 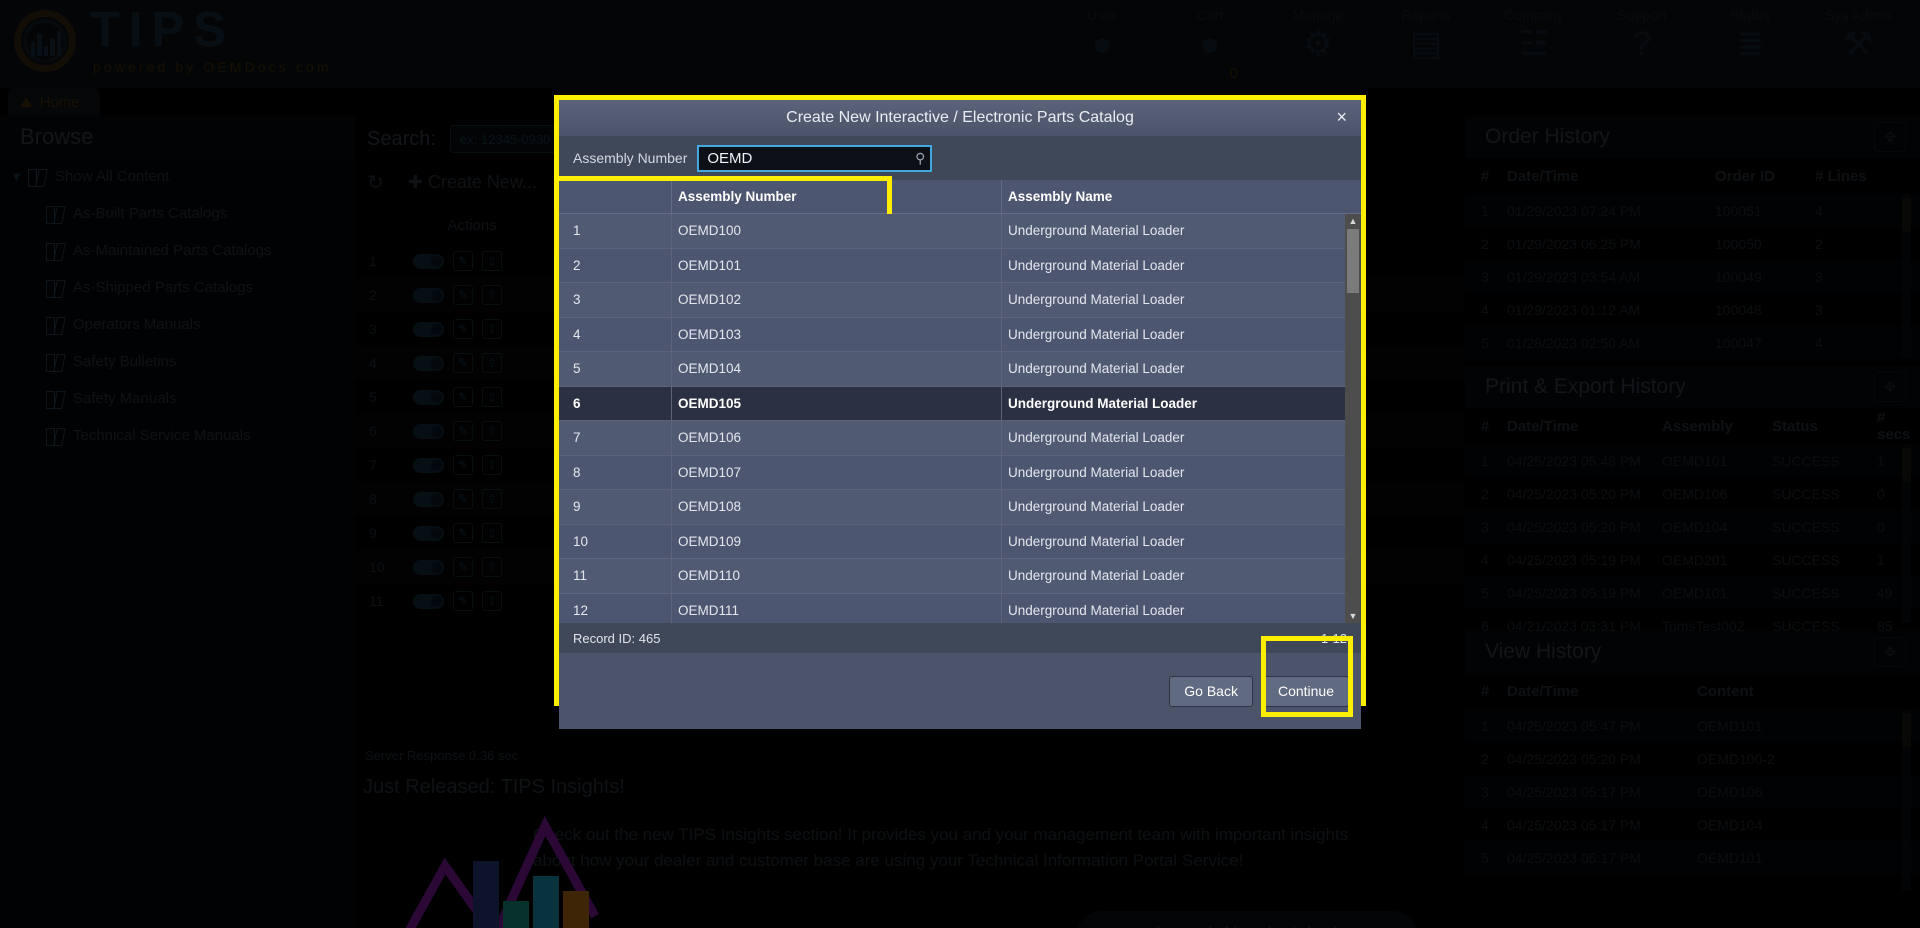 What do you see at coordinates (1353, 616) in the screenshot?
I see `scroll-down-icon: ▼` at bounding box center [1353, 616].